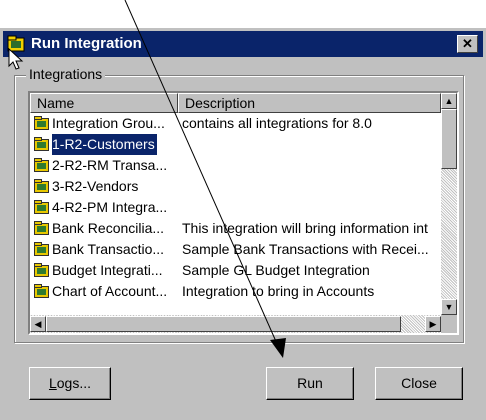 The image size is (486, 420). What do you see at coordinates (16, 59) in the screenshot?
I see `mouse-cursor-icon` at bounding box center [16, 59].